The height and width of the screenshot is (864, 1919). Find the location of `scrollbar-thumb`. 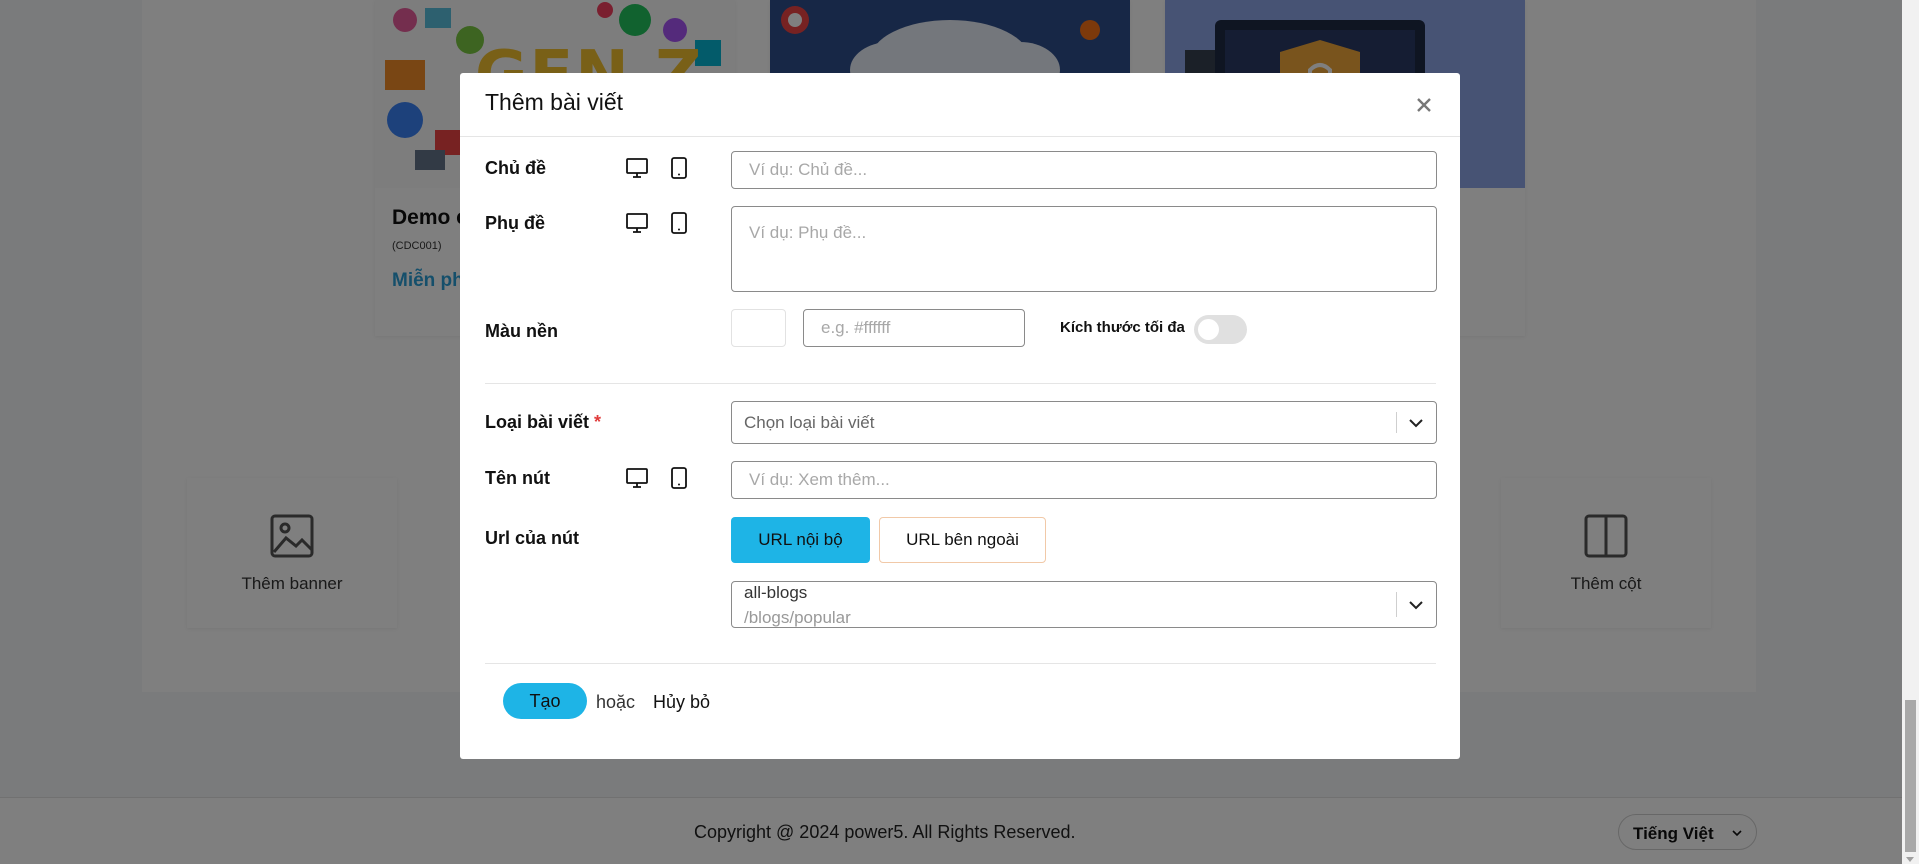

scrollbar-thumb is located at coordinates (1910, 776).